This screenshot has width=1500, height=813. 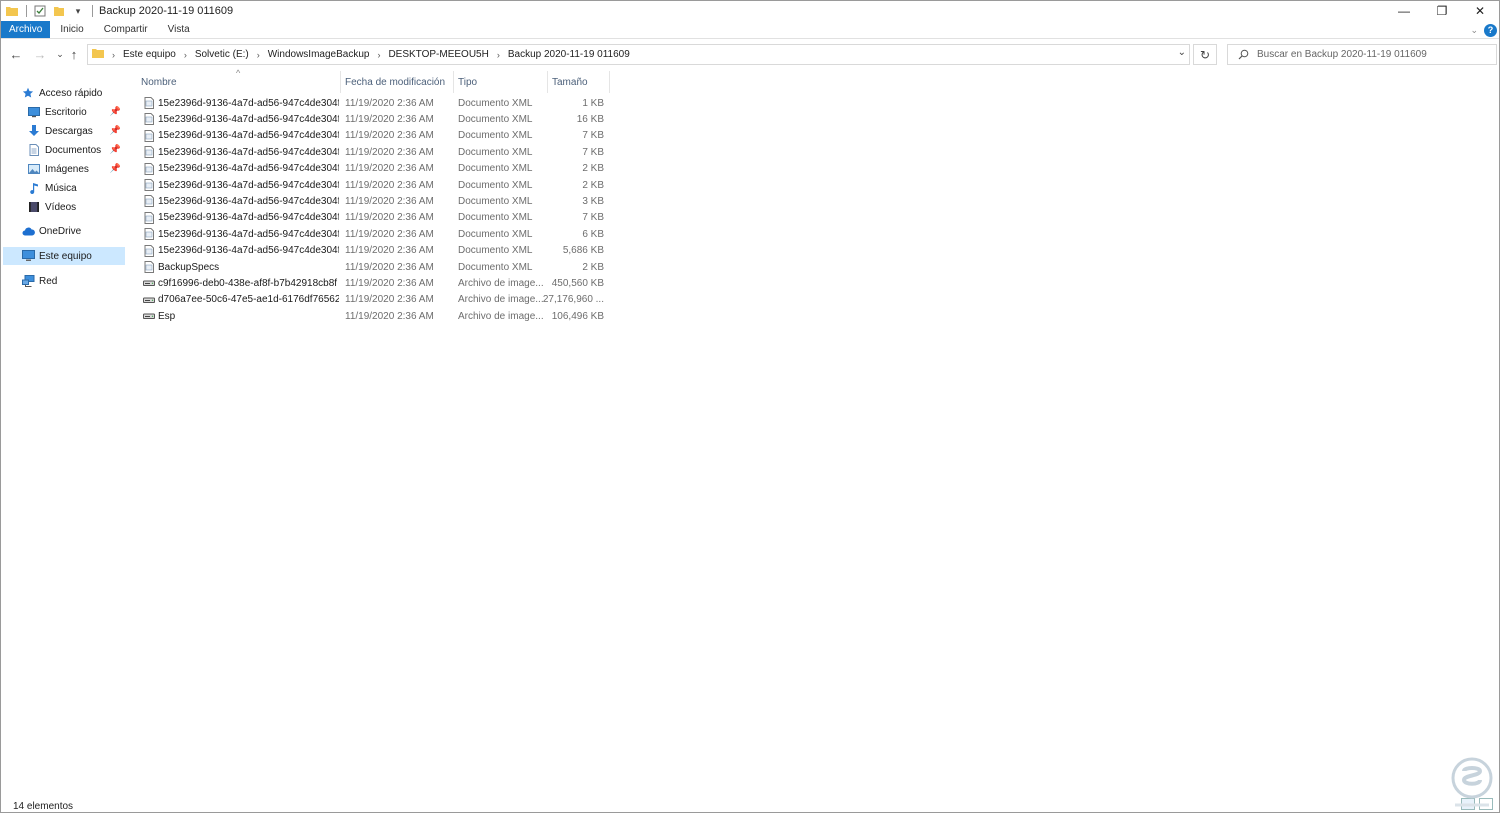 What do you see at coordinates (40, 54) in the screenshot?
I see `forward-arrow-icon: →` at bounding box center [40, 54].